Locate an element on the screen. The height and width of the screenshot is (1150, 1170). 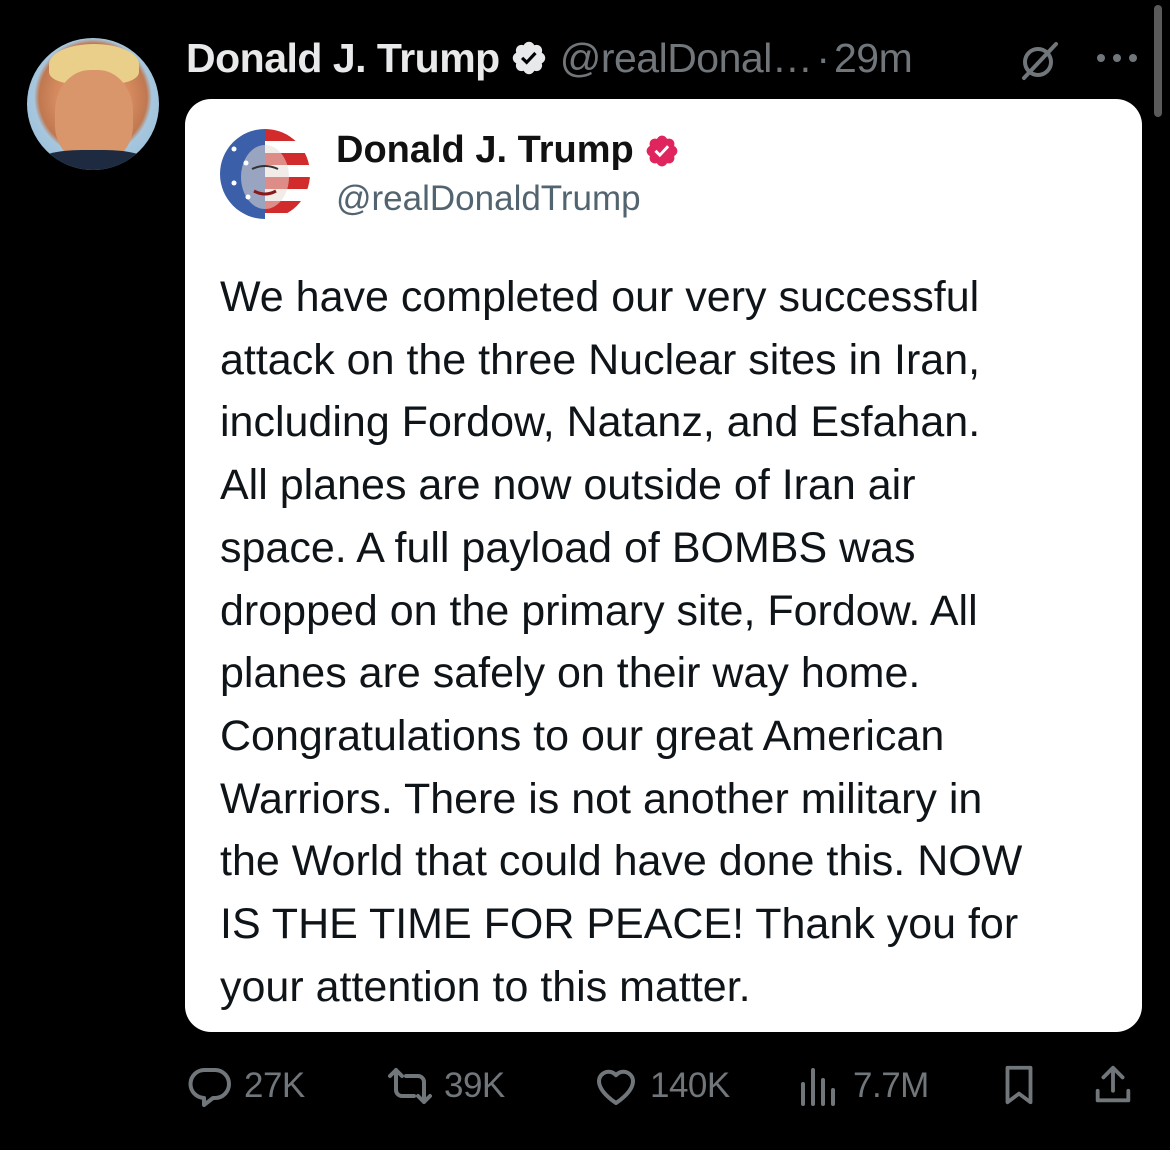
text-line: IS THE TIME FOR PEACE! Thank you for is located at coordinates (619, 924).